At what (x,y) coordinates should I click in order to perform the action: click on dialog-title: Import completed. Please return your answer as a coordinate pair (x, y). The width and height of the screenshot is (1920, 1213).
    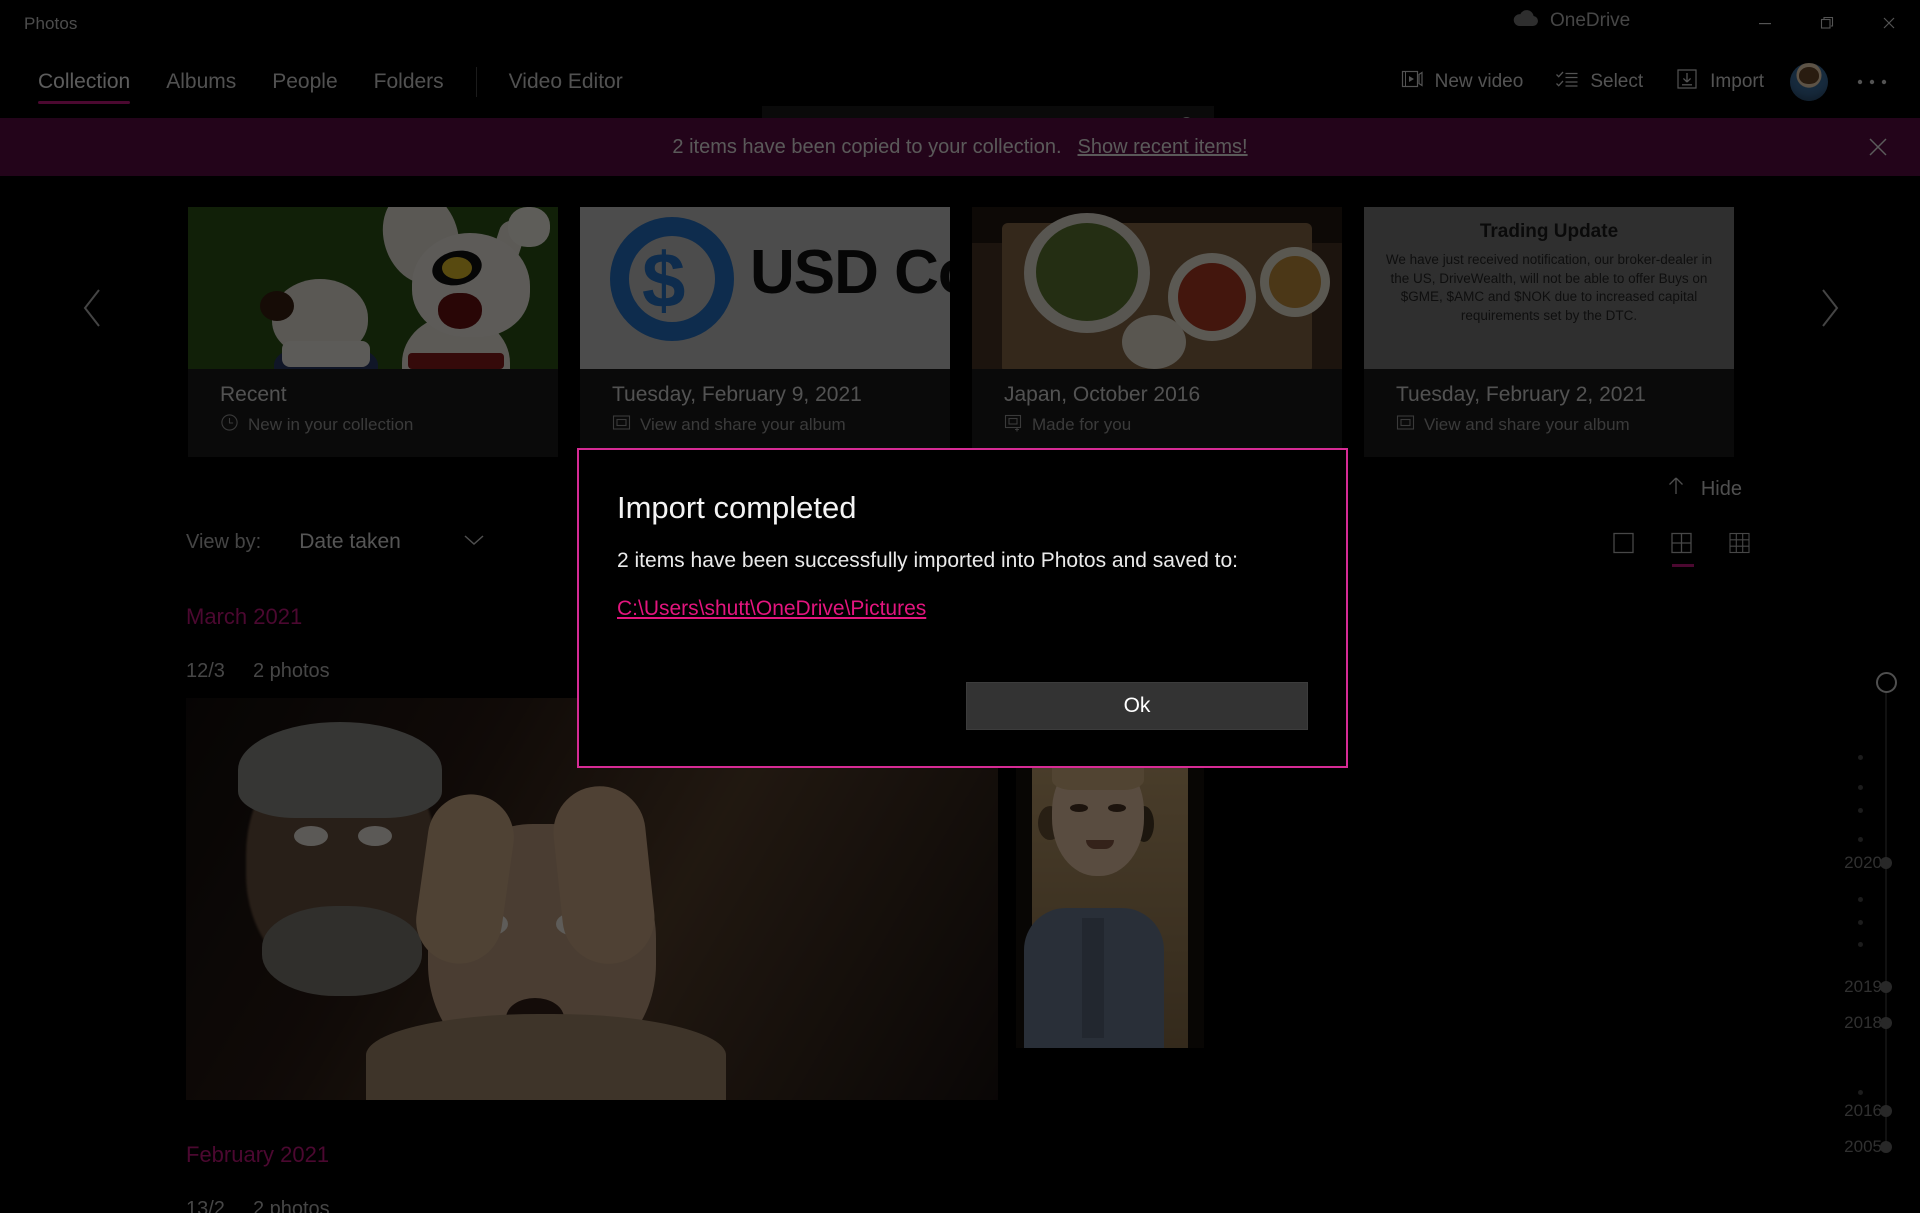
    Looking at the image, I should click on (737, 507).